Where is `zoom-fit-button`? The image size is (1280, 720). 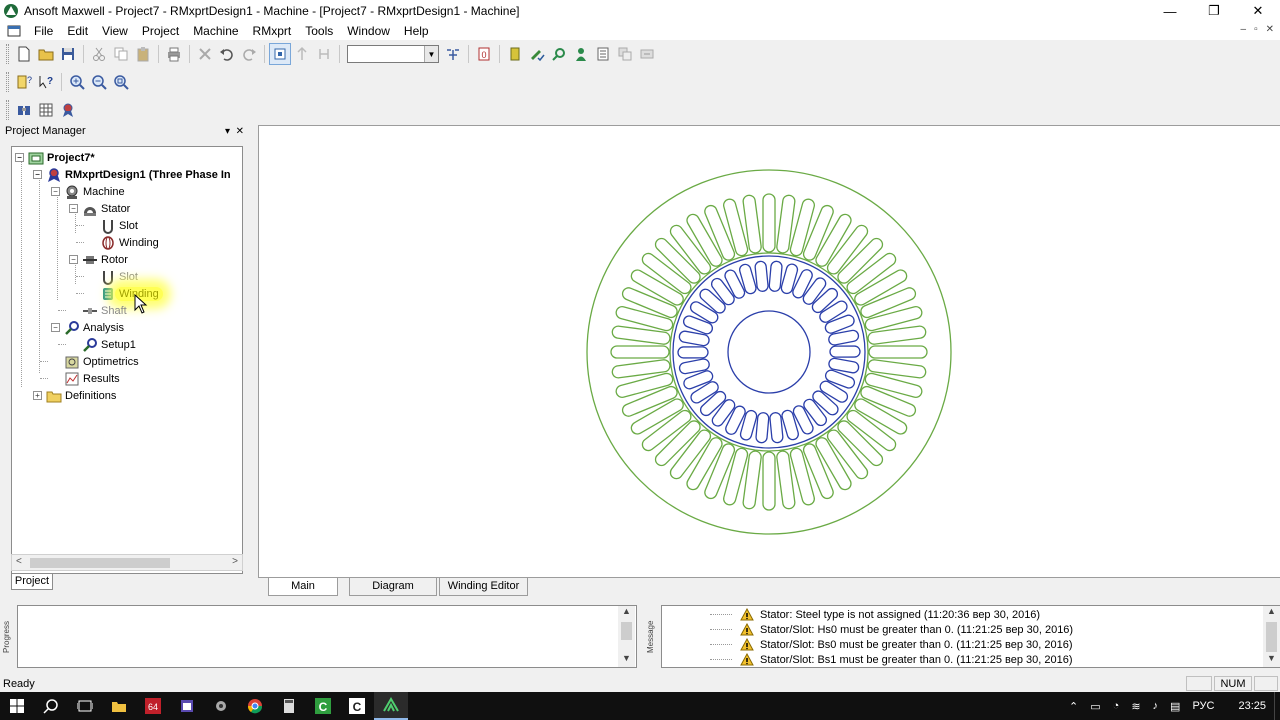
zoom-fit-button is located at coordinates (121, 82).